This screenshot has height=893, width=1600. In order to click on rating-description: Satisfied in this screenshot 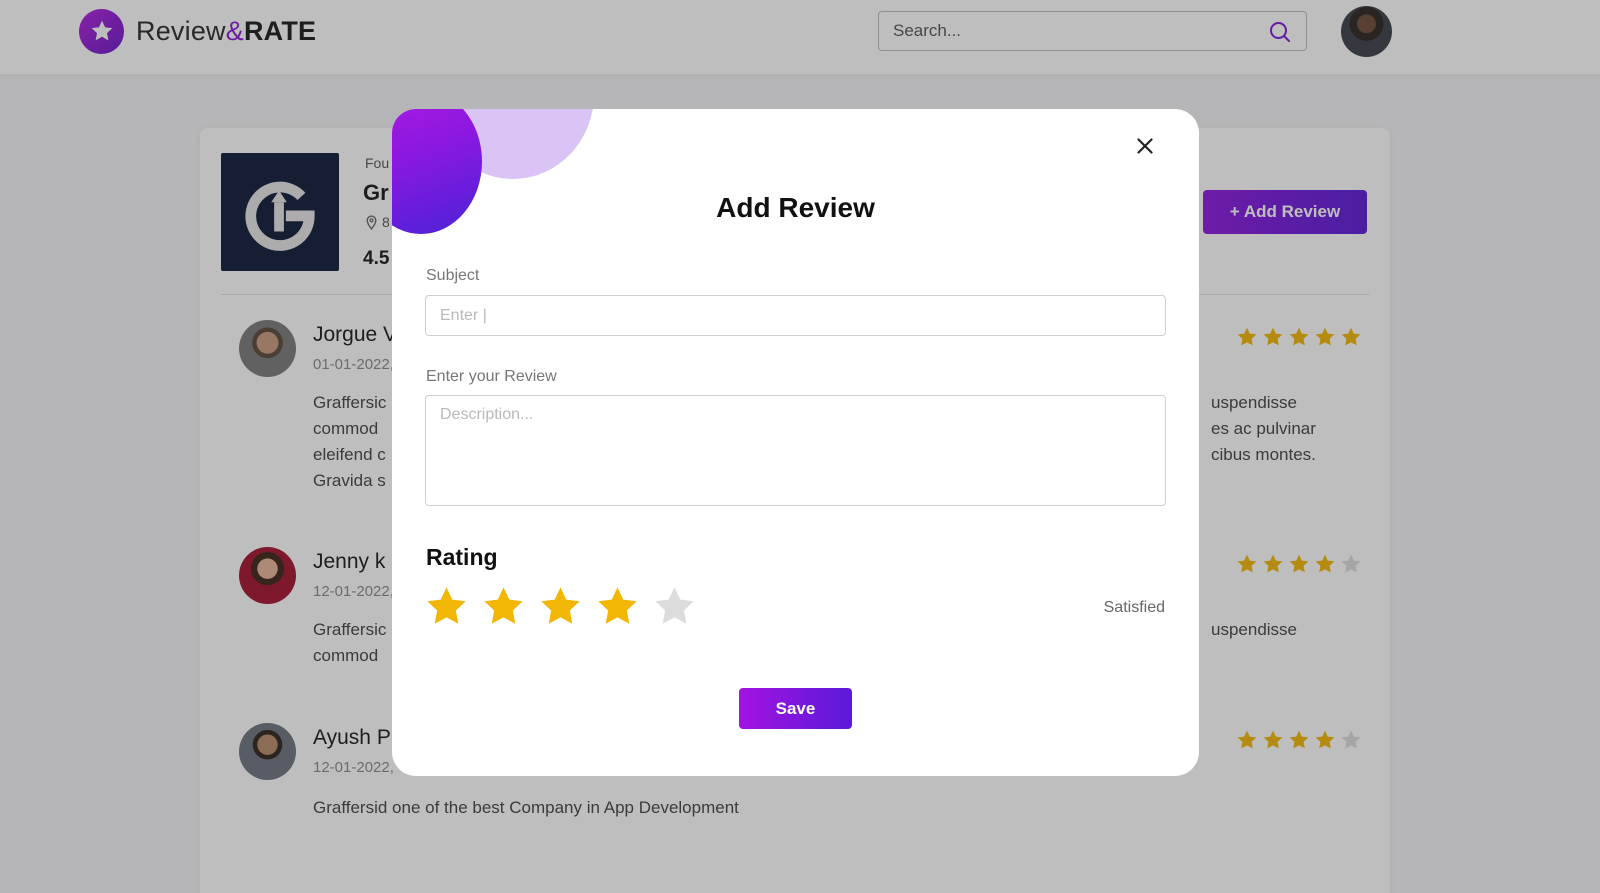, I will do `click(1134, 607)`.